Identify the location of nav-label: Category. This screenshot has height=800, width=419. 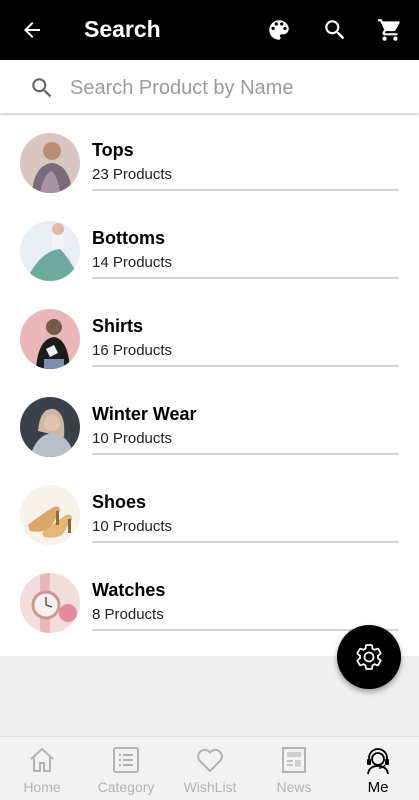
(126, 787).